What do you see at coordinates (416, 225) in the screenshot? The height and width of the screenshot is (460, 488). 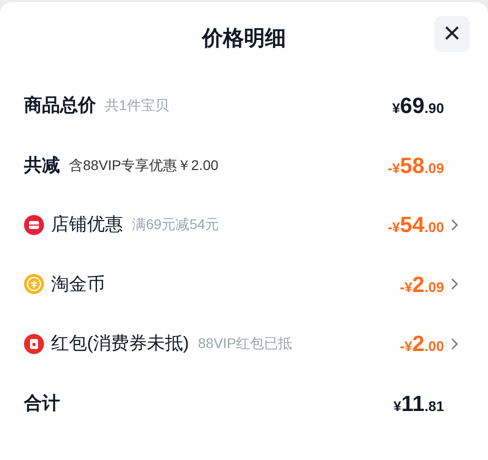 I see `price-amount: -¥54.00` at bounding box center [416, 225].